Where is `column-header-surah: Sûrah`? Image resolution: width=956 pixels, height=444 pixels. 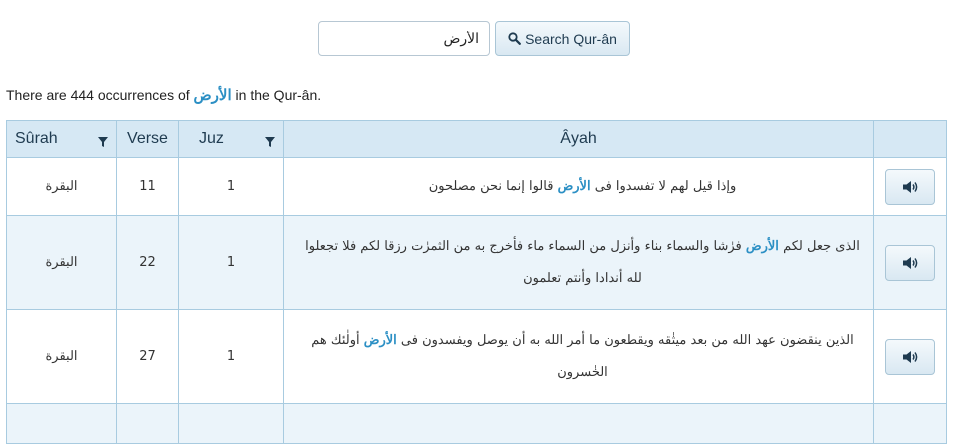 column-header-surah: Sûrah is located at coordinates (61, 139).